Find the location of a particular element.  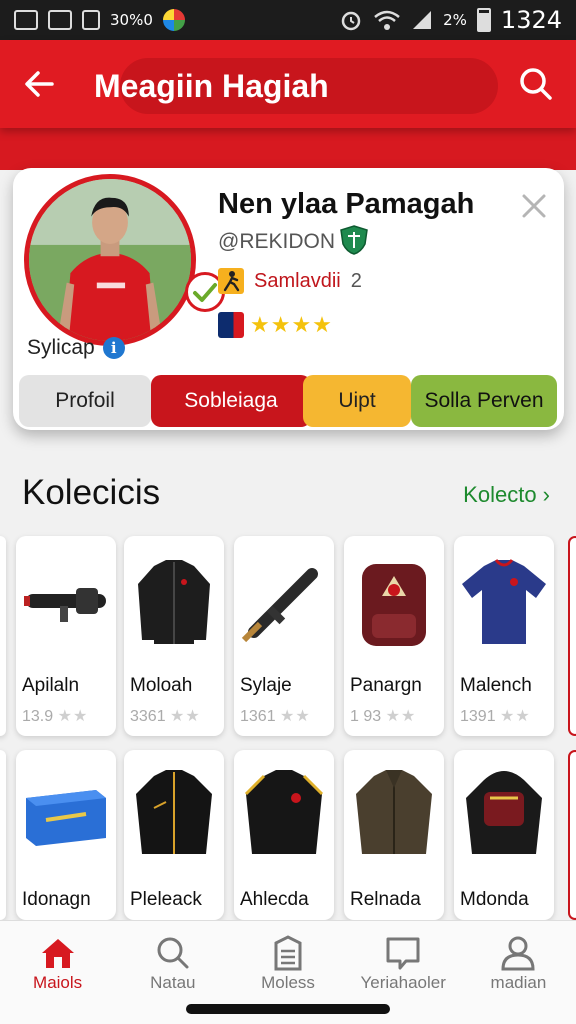

battery-percent: 2% is located at coordinates (455, 20).